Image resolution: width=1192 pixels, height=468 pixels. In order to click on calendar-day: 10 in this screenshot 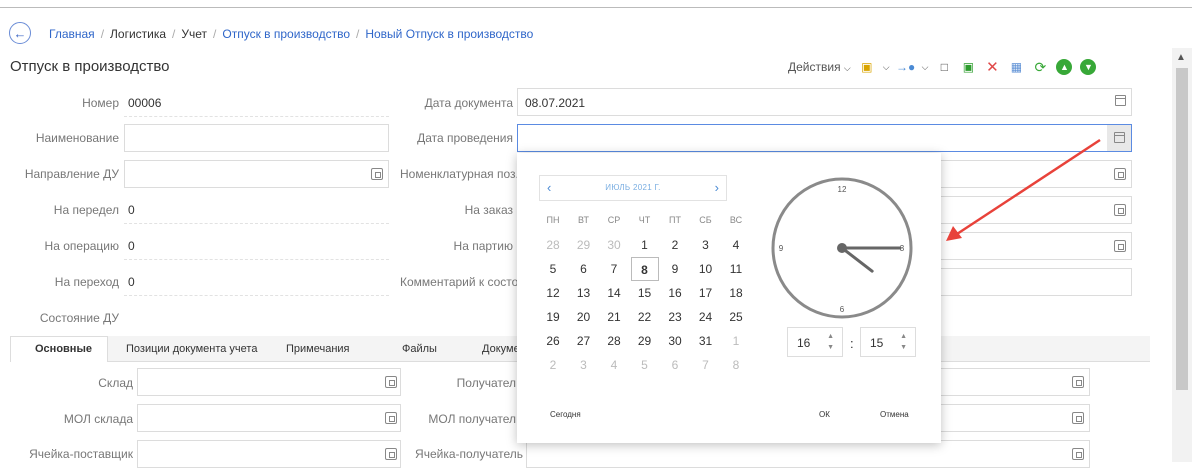, I will do `click(706, 269)`.